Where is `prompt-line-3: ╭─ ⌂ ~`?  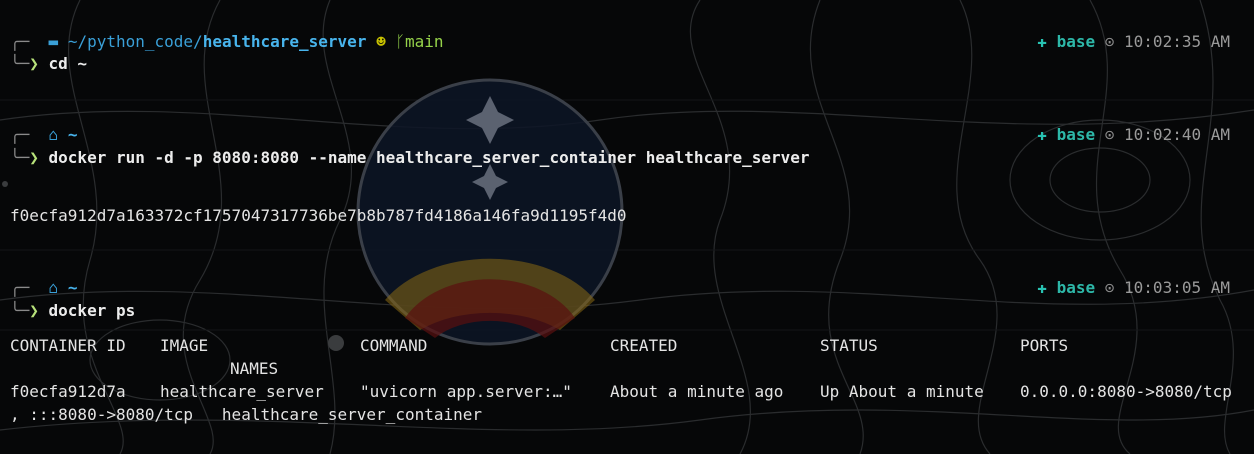 prompt-line-3: ╭─ ⌂ ~ is located at coordinates (43, 288).